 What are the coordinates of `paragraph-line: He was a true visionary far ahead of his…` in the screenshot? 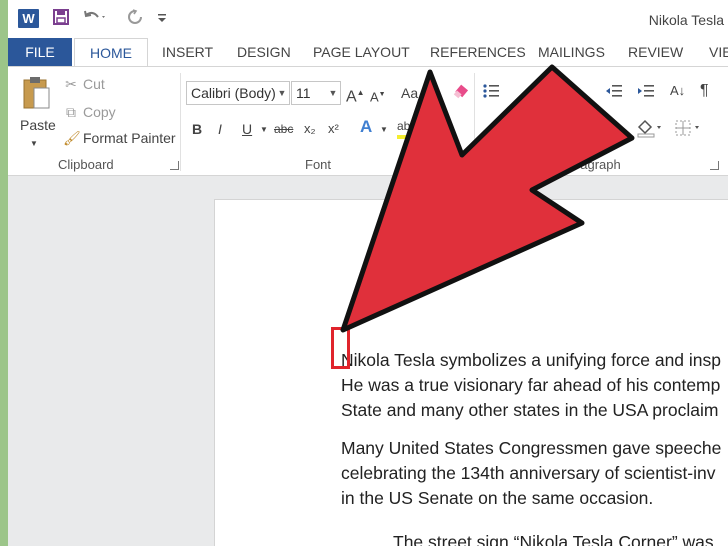 It's located at (531, 385).